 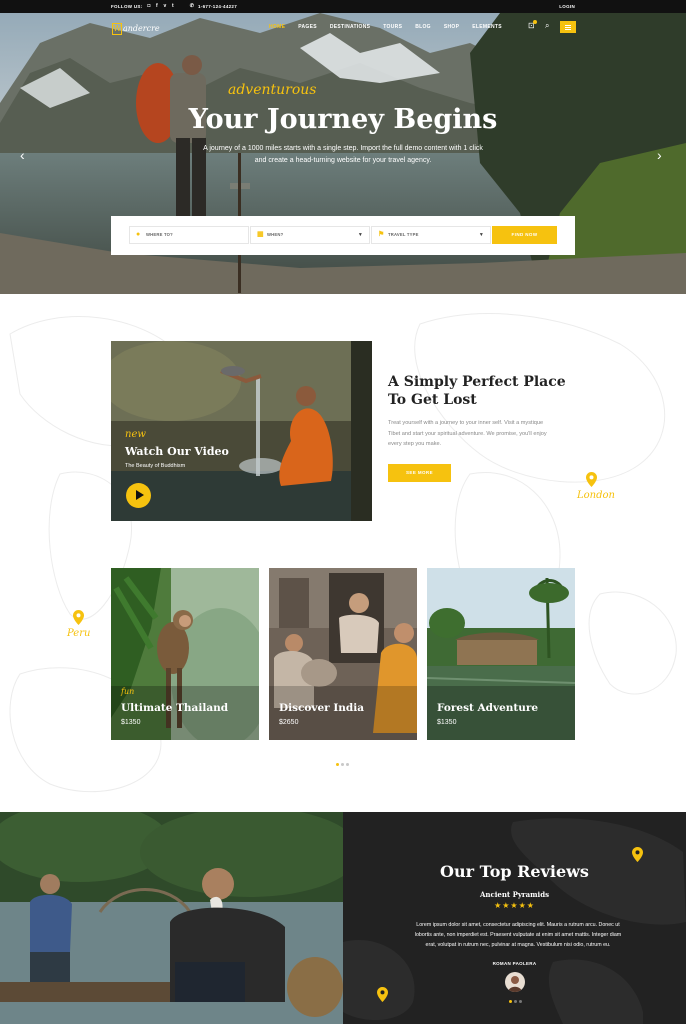 What do you see at coordinates (488, 708) in the screenshot?
I see `tour-title: Forest Adventure` at bounding box center [488, 708].